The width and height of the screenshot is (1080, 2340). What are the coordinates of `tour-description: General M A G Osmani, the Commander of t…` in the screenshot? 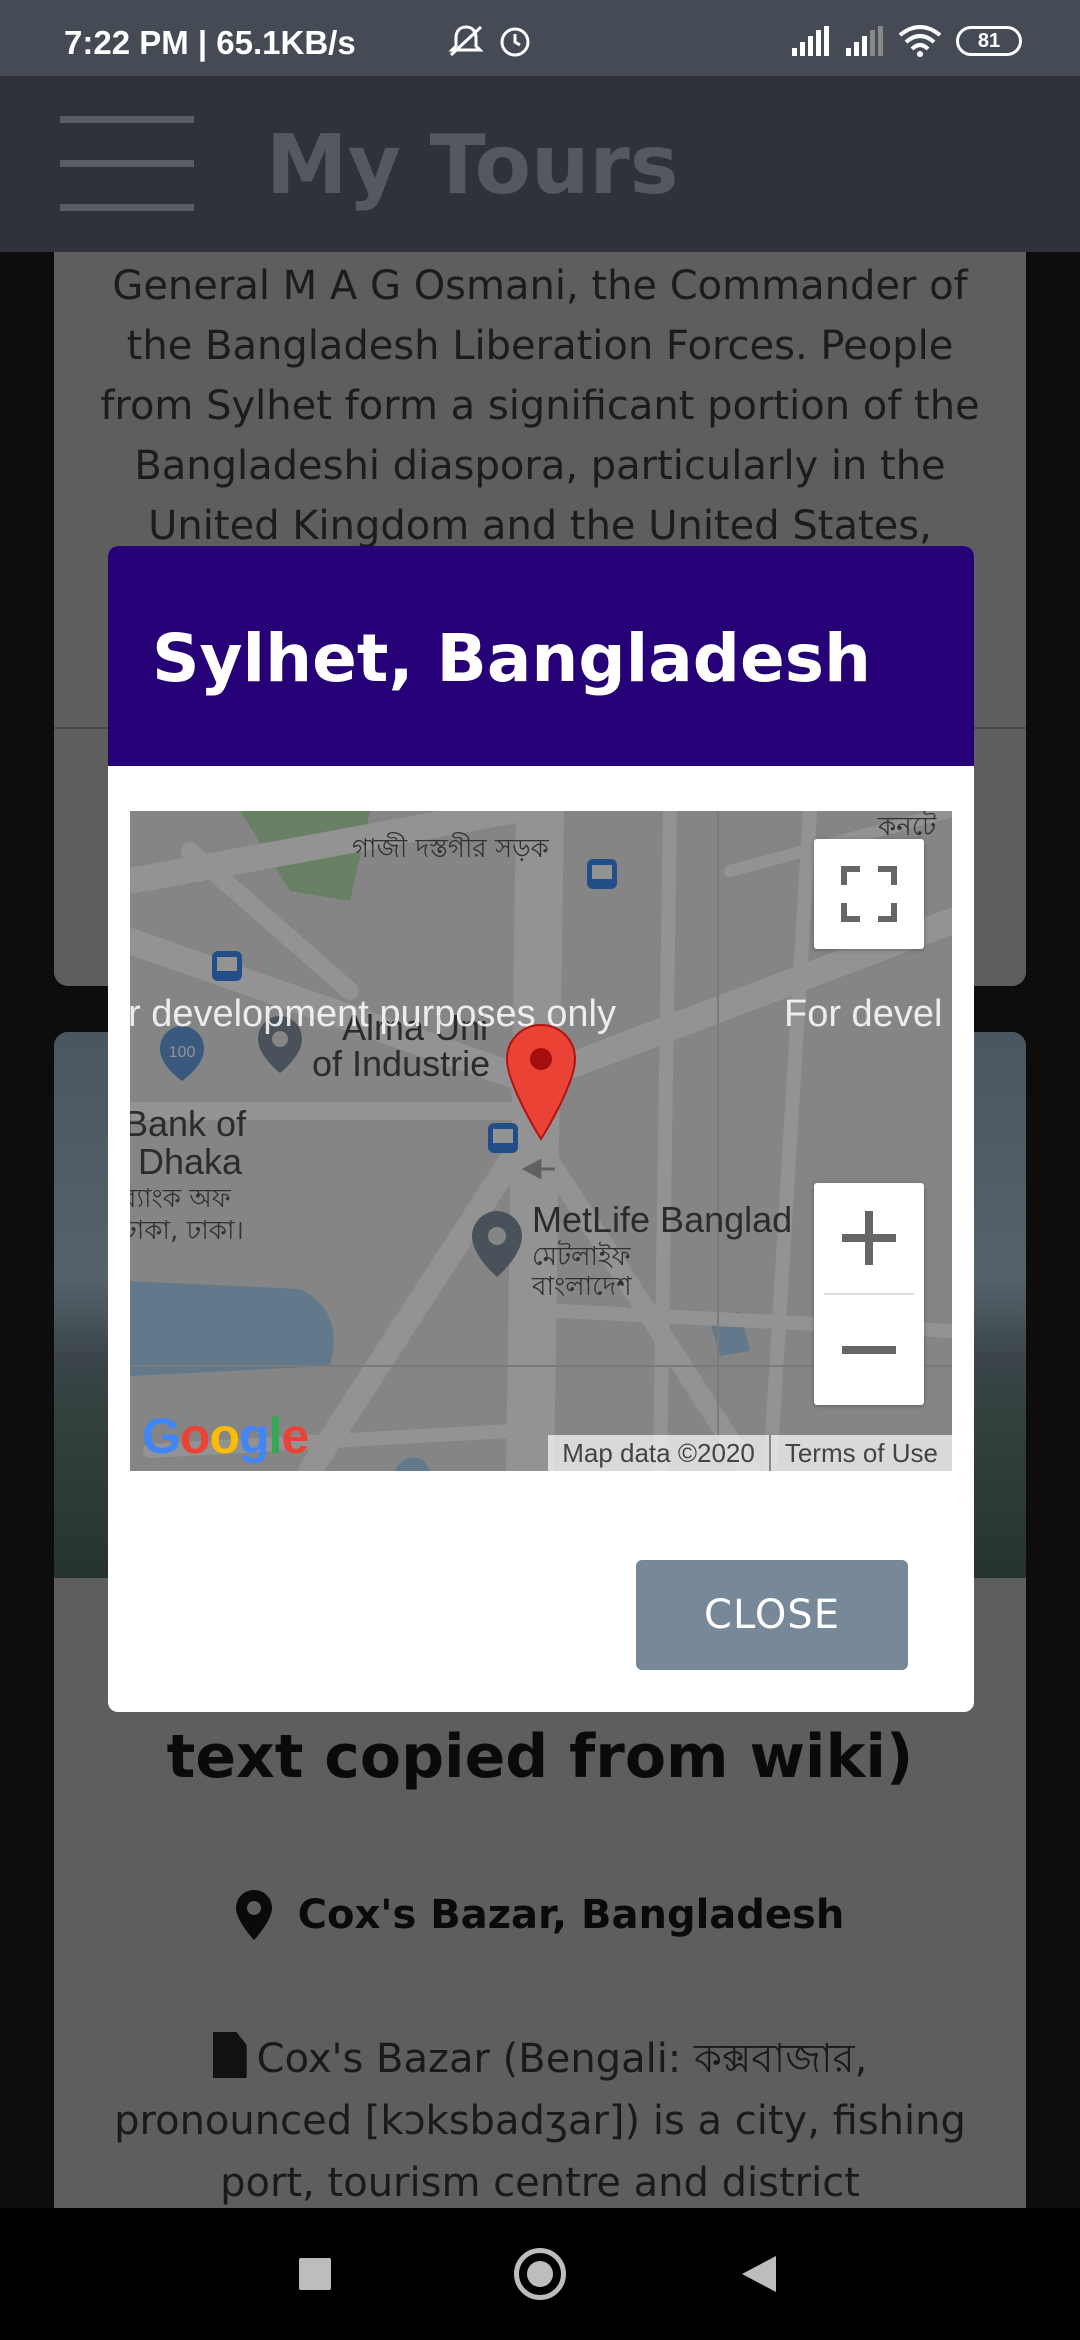 It's located at (540, 406).